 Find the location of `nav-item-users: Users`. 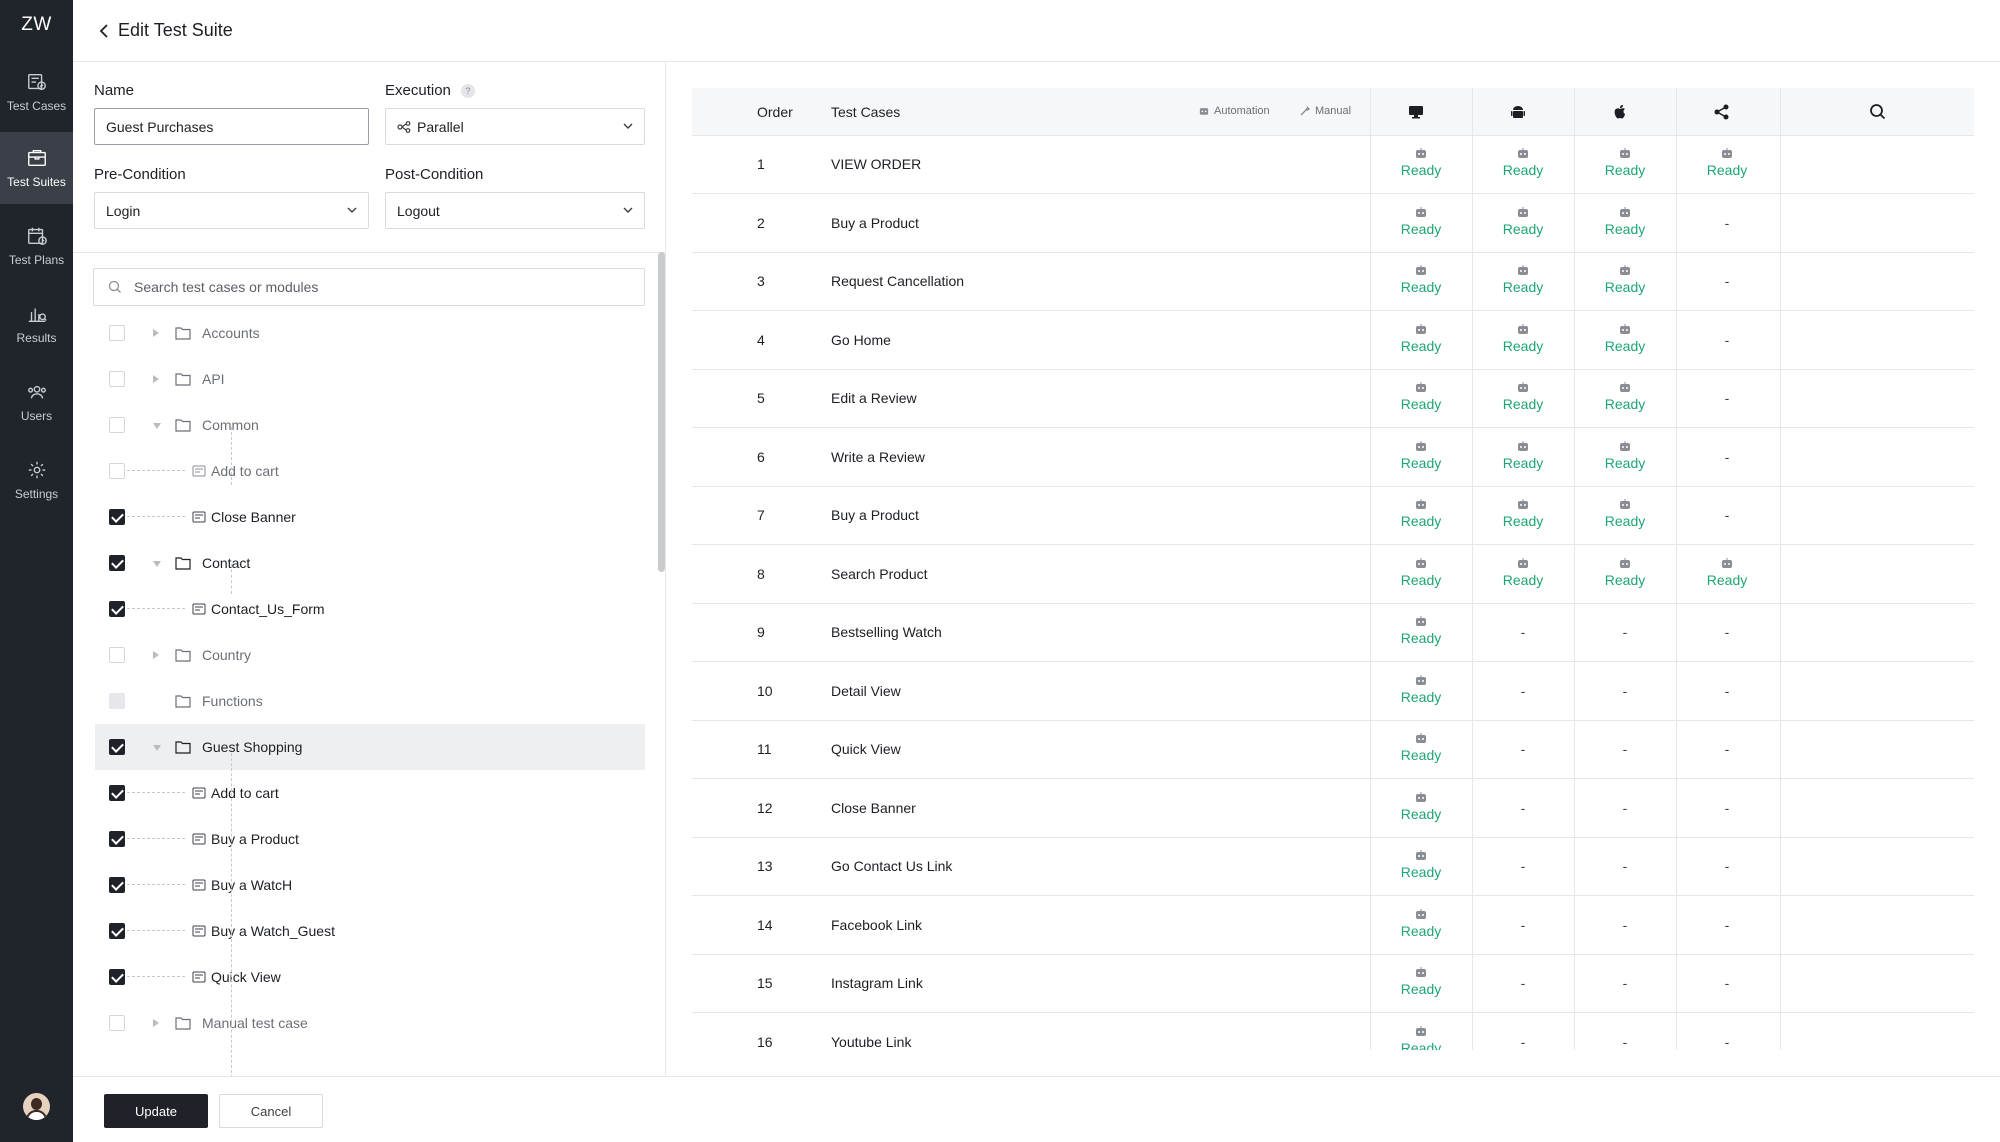

nav-item-users: Users is located at coordinates (36, 402).